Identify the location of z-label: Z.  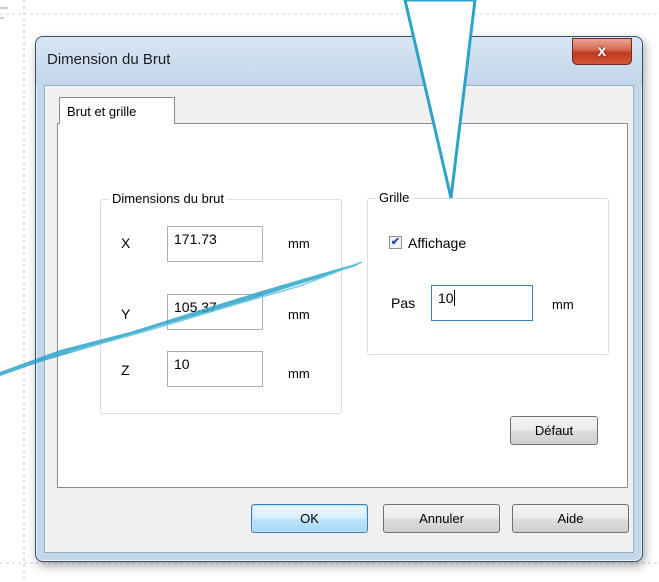
(125, 370).